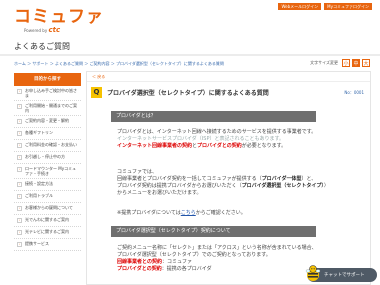 The height and width of the screenshot is (285, 380). Describe the element at coordinates (354, 92) in the screenshot. I see `question-number: No：0001` at that location.